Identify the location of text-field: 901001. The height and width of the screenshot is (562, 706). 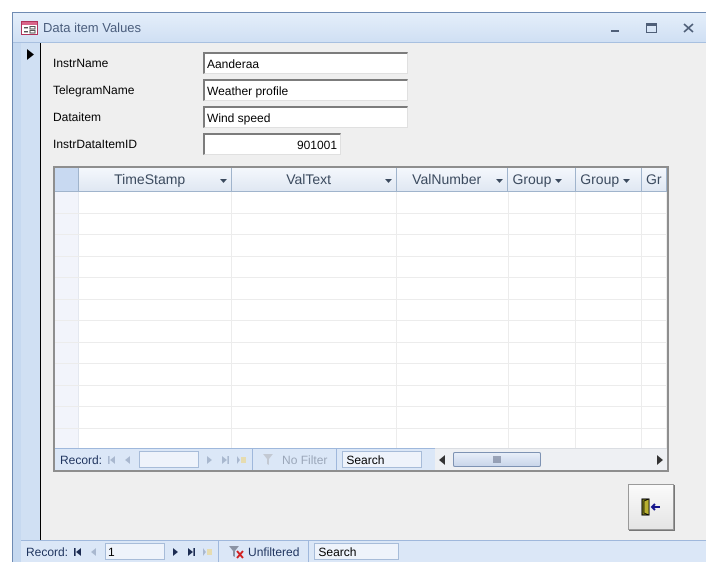
(272, 144).